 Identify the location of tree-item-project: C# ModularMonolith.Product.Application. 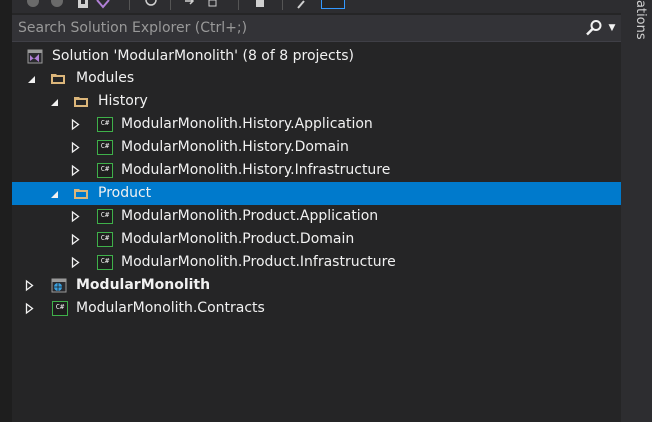
(316, 216).